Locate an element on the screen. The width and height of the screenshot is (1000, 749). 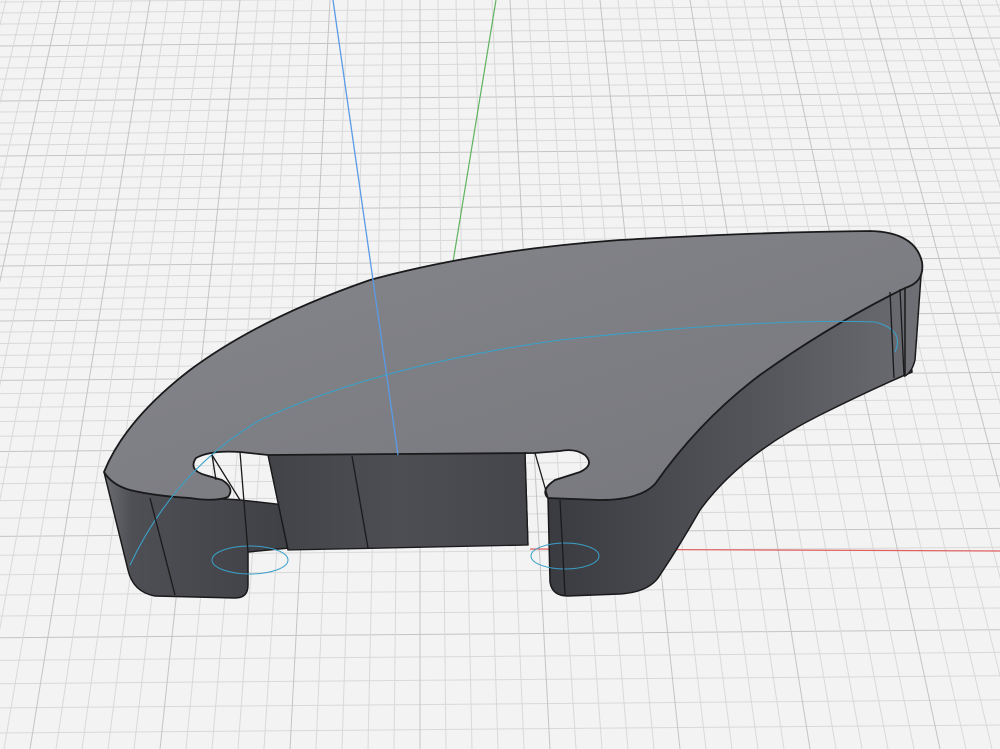
slot-back-wall is located at coordinates (398, 501).